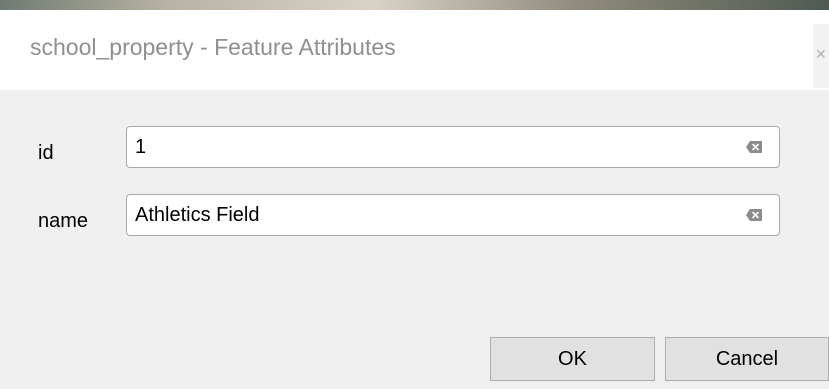  What do you see at coordinates (427, 215) in the screenshot?
I see `name-input` at bounding box center [427, 215].